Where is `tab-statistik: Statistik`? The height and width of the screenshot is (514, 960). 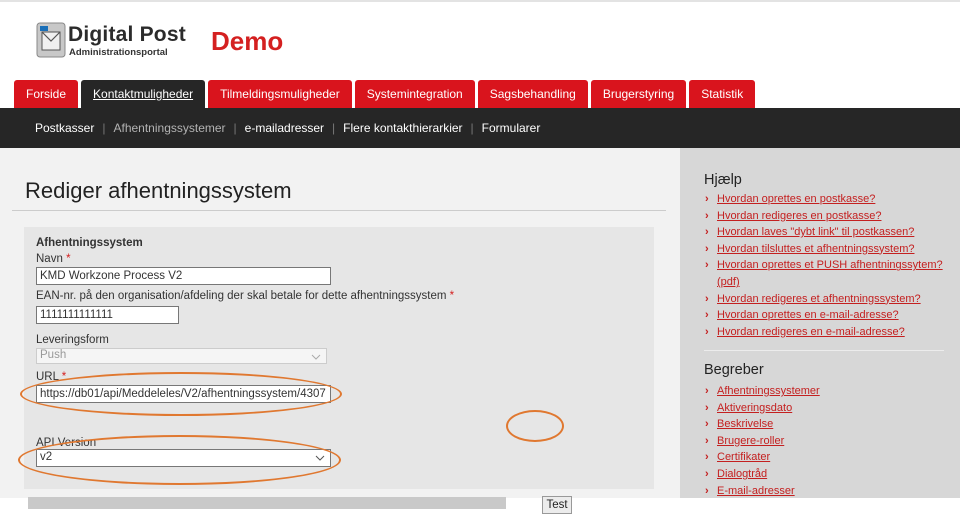
tab-statistik: Statistik is located at coordinates (722, 94).